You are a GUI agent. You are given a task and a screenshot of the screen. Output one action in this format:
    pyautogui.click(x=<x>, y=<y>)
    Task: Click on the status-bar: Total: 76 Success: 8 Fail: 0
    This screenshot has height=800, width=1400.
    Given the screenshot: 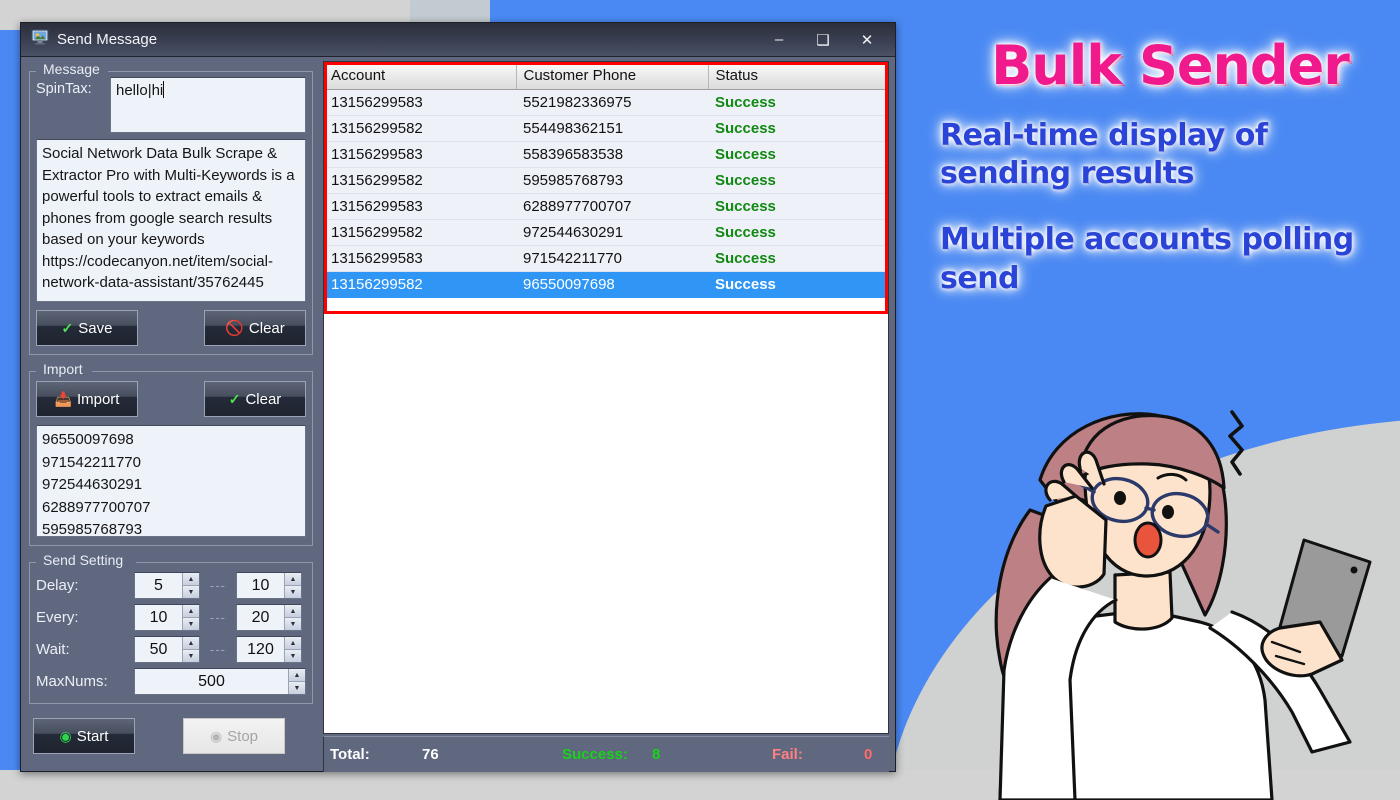 What is the action you would take?
    pyautogui.click(x=606, y=754)
    